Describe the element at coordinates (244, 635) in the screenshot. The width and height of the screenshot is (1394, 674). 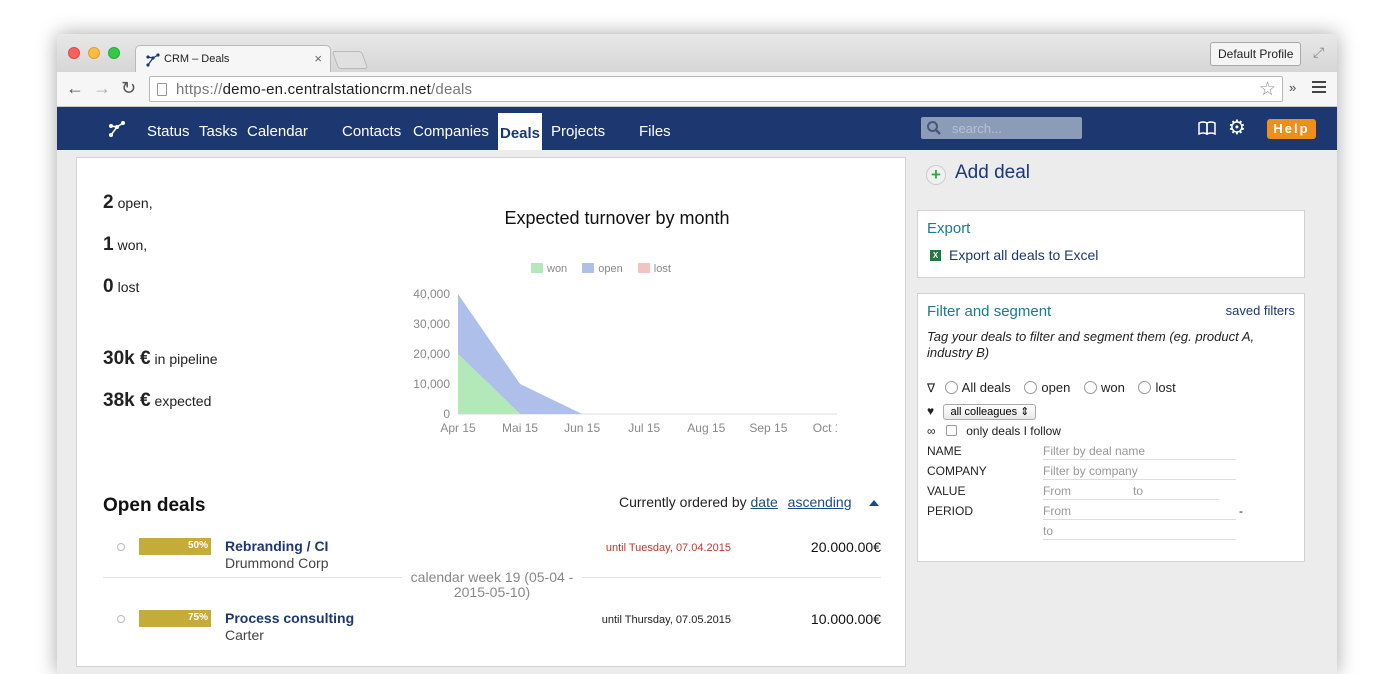
I see `deal-company: Carter` at that location.